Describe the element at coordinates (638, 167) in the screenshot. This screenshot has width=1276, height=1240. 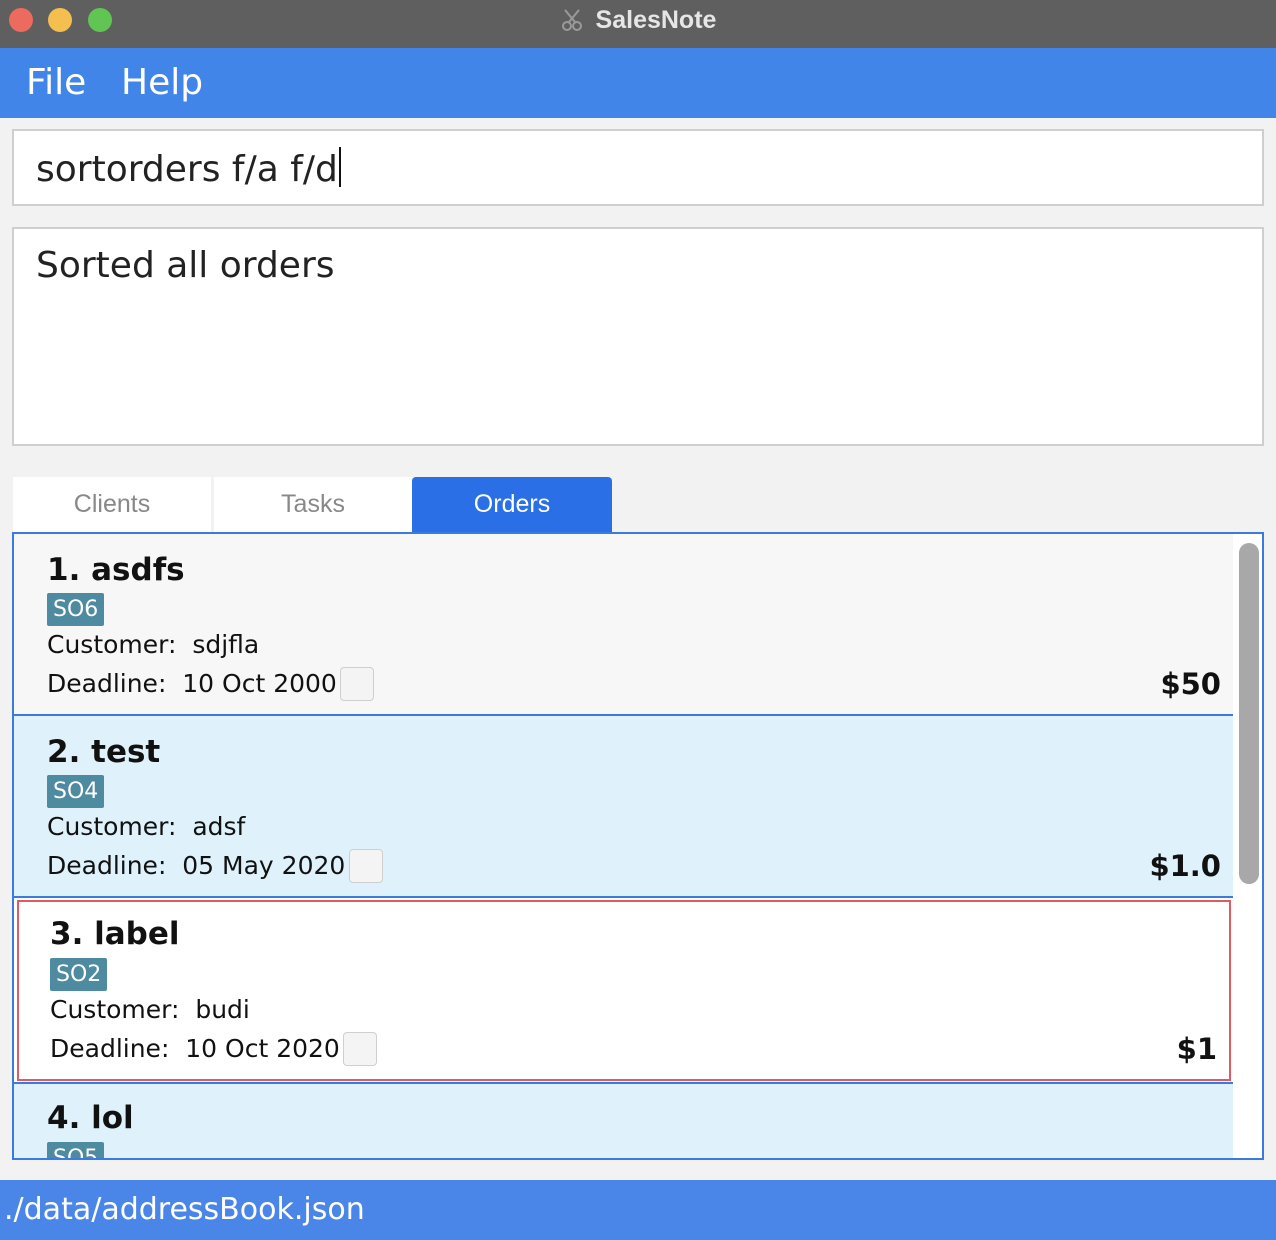
I see `command-input: sortorders f/a f/d` at that location.